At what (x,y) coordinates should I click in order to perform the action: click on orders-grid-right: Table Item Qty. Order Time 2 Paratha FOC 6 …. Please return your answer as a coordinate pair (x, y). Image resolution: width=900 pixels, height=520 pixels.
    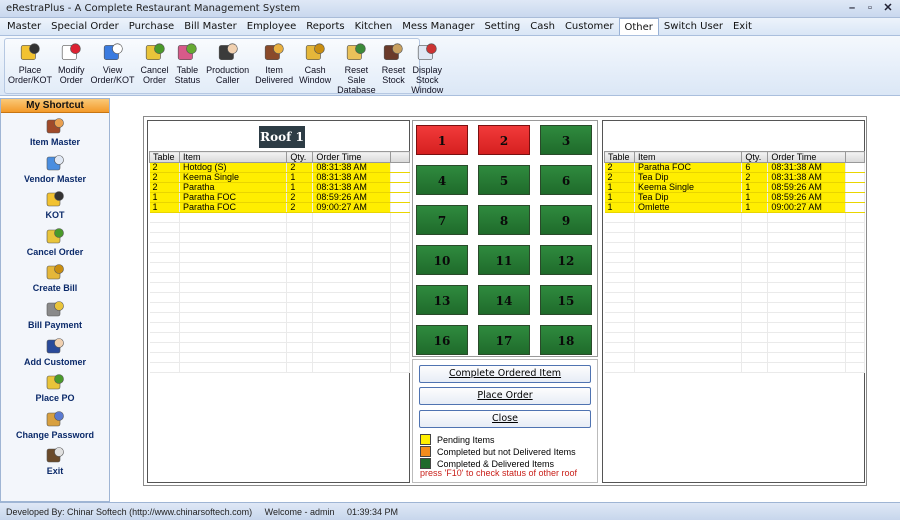
    Looking at the image, I should click on (734, 262).